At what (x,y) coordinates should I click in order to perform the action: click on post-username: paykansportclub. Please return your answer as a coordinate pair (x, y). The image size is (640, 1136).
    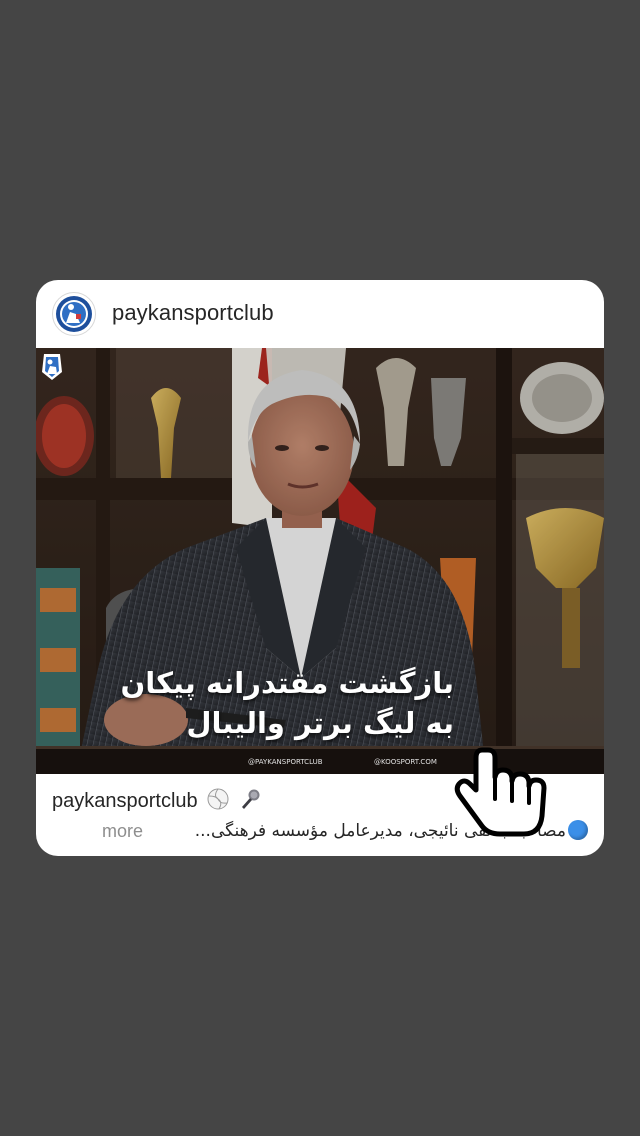
    Looking at the image, I should click on (193, 313).